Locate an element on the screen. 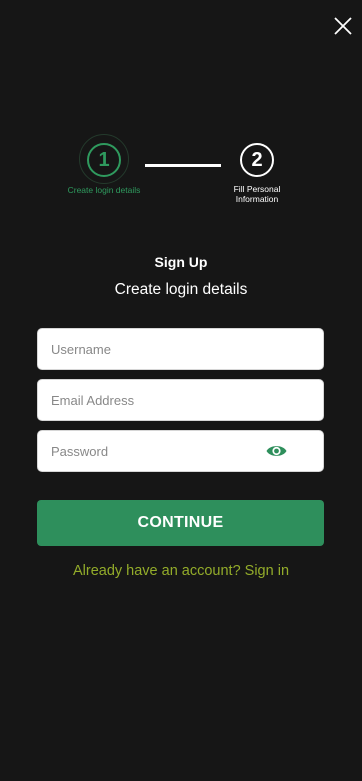 The height and width of the screenshot is (781, 362). step-1-number: 1 is located at coordinates (104, 160).